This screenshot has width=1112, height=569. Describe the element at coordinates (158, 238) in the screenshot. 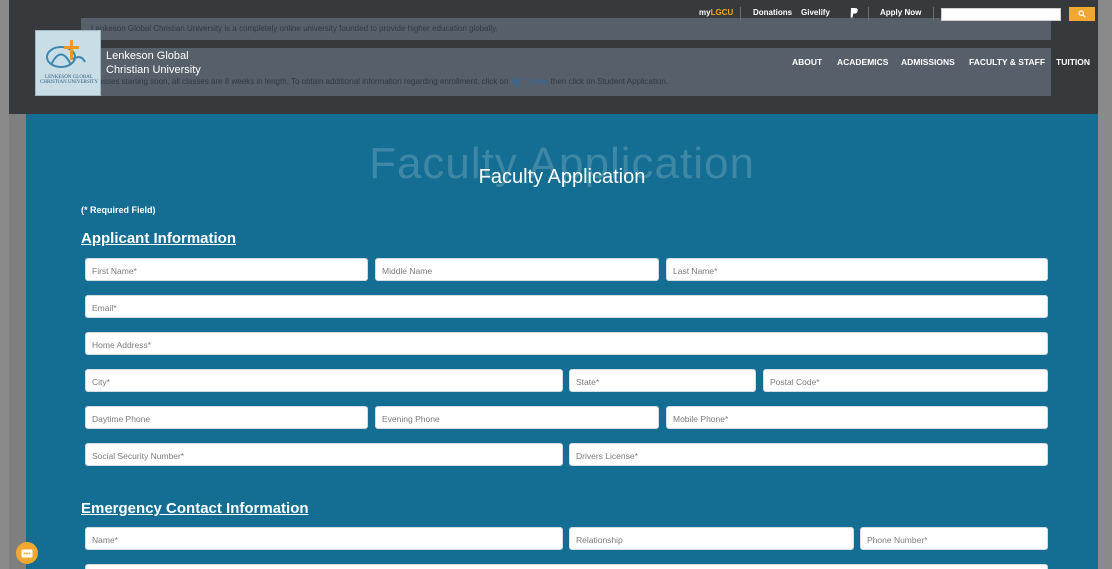

I see `applicant-section-heading: Applicant Information` at that location.